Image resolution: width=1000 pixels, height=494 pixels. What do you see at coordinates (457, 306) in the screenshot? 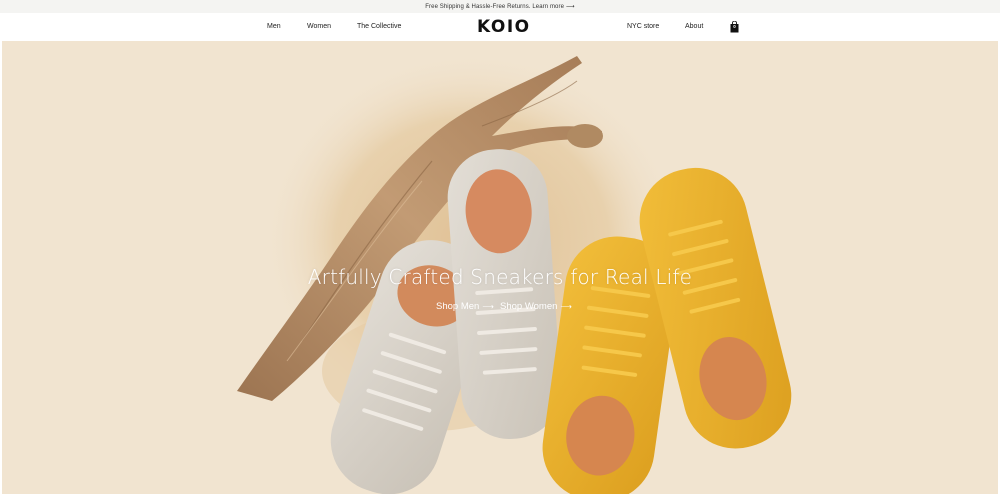
I see `shop-men-label: Shop Men` at bounding box center [457, 306].